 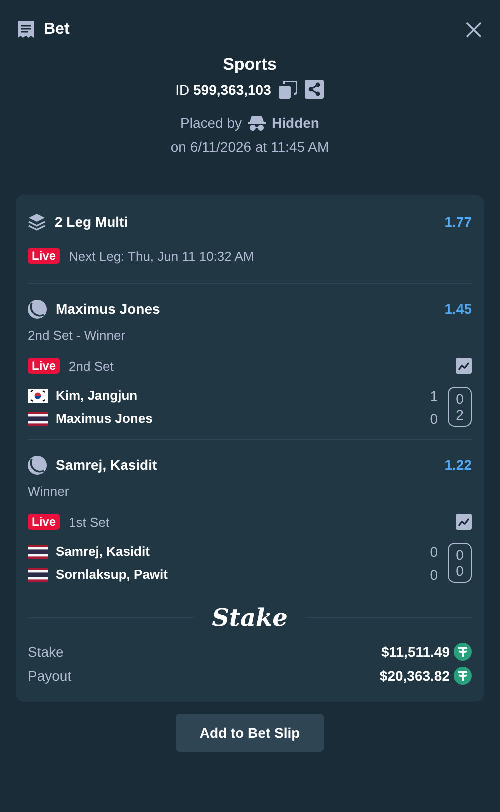 I want to click on market-name: 2nd Set - Winner, so click(x=77, y=335).